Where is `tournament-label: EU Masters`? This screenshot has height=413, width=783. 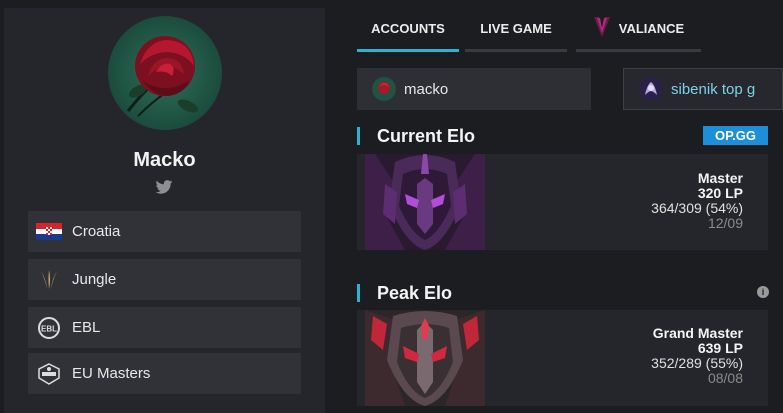
tournament-label: EU Masters is located at coordinates (111, 373).